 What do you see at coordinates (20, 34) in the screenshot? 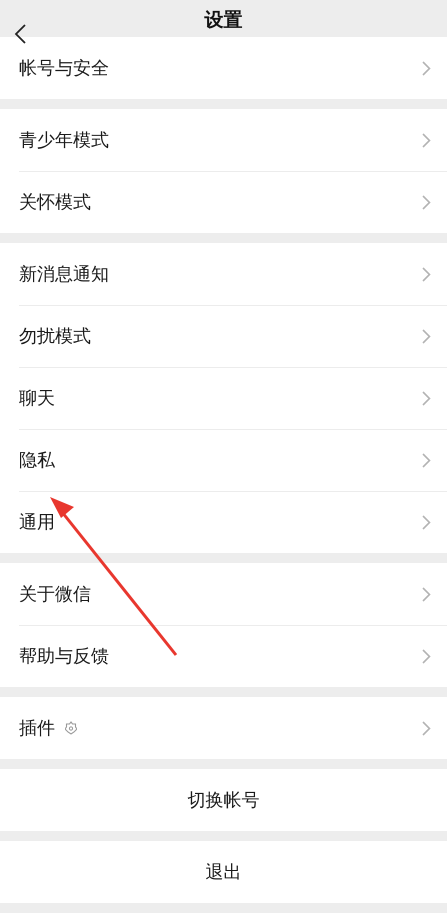
I see `back-icon` at bounding box center [20, 34].